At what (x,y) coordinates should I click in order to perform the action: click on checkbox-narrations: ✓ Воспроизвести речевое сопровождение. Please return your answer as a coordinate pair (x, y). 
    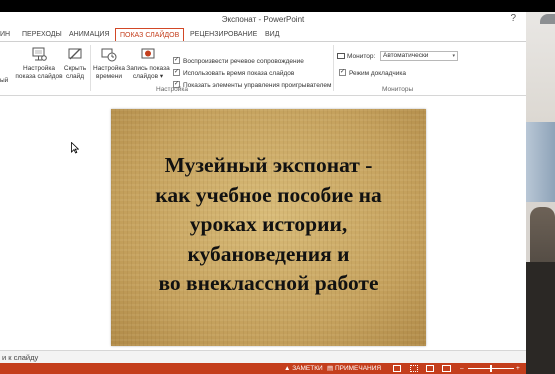
    Looking at the image, I should click on (238, 61).